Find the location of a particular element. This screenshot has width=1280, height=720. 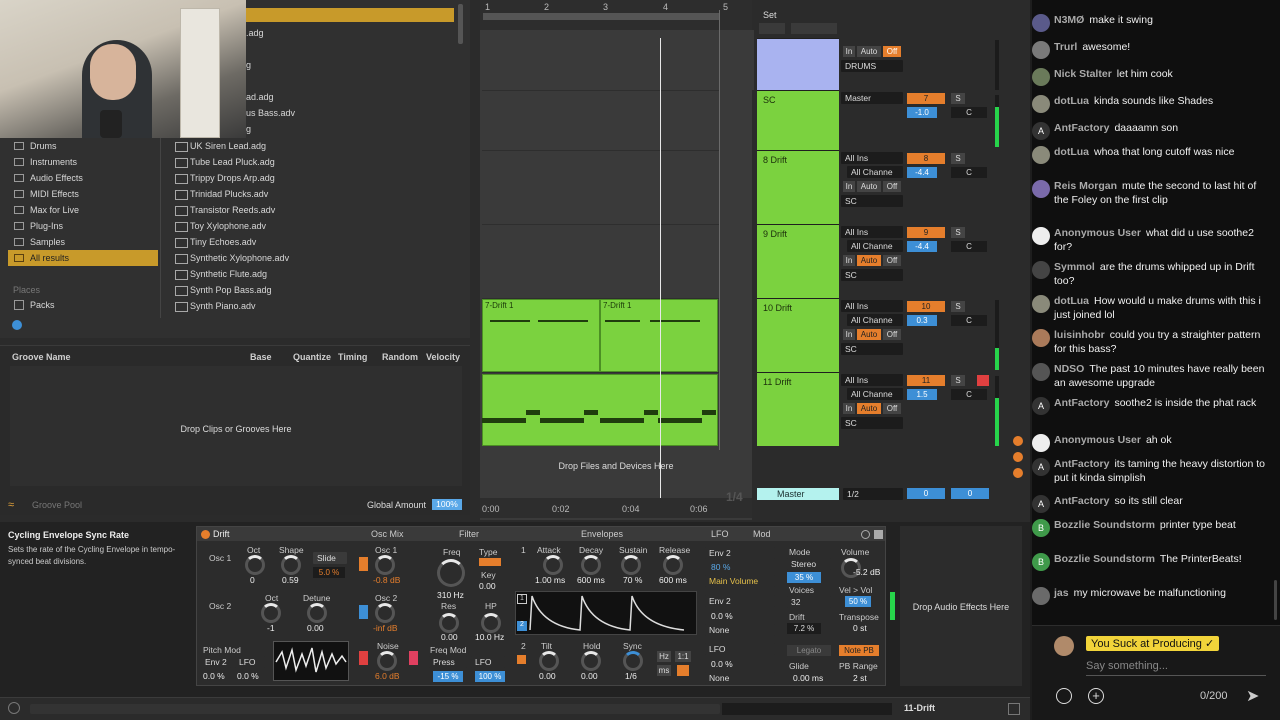

browser-file: Toy Xylophone.adv is located at coordinates (317, 226).